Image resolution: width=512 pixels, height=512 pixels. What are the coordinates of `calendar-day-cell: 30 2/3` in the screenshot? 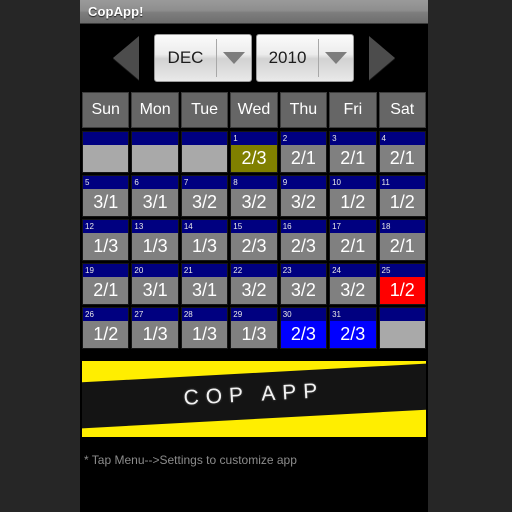 It's located at (303, 328).